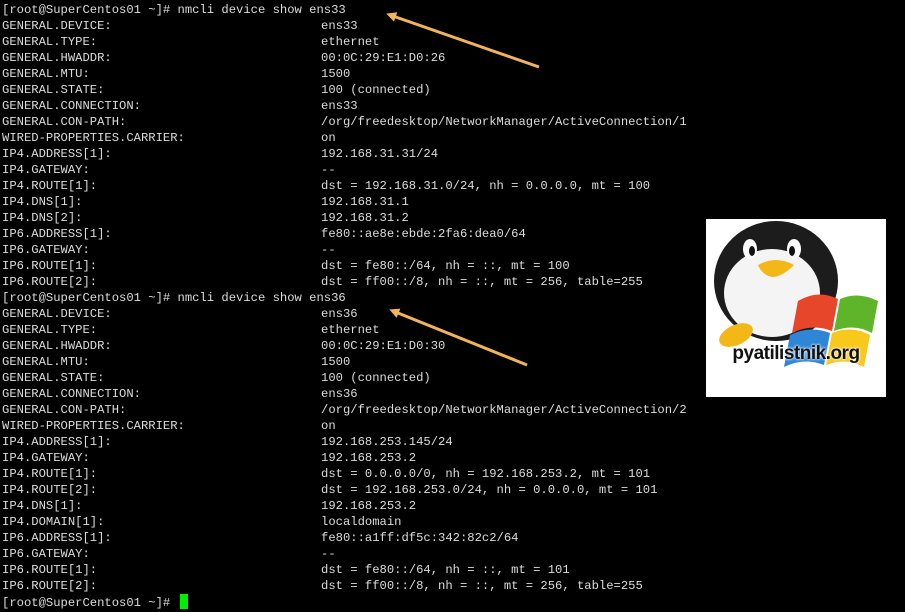 Image resolution: width=905 pixels, height=612 pixels. I want to click on property-key: IP4.GATEWAY:, so click(46, 170).